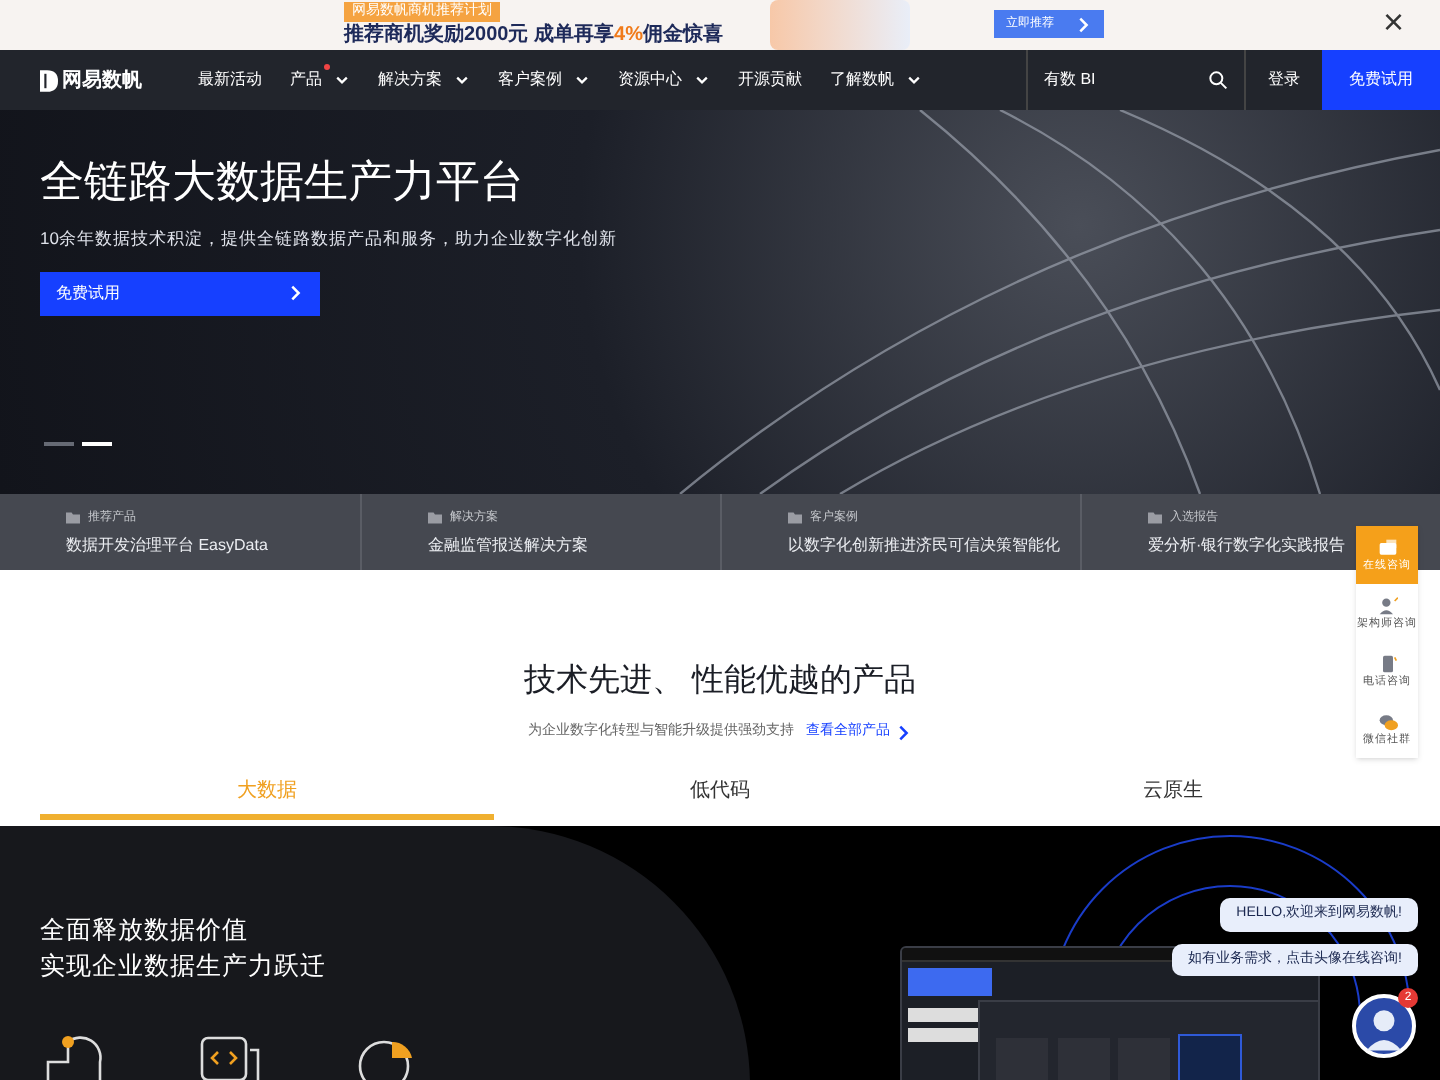  I want to click on close-button: ×, so click(1393, 22).